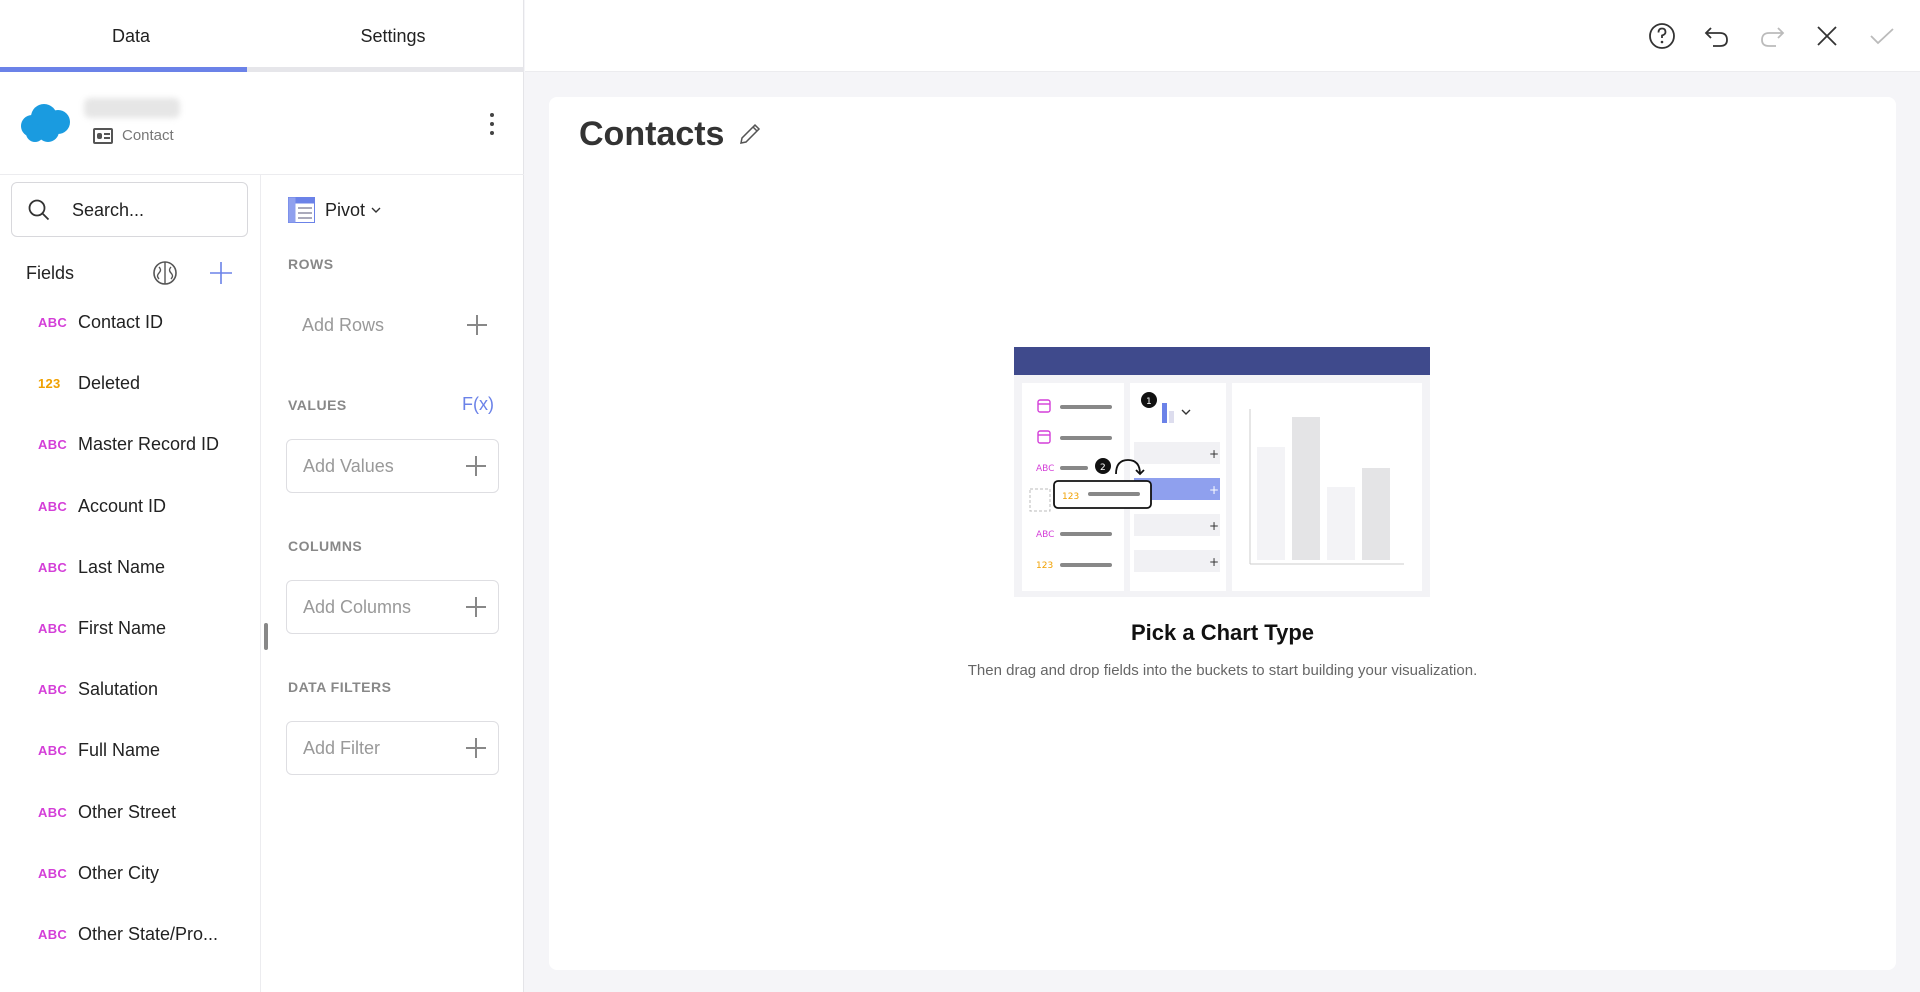  I want to click on visualization-title: Contacts, so click(652, 134).